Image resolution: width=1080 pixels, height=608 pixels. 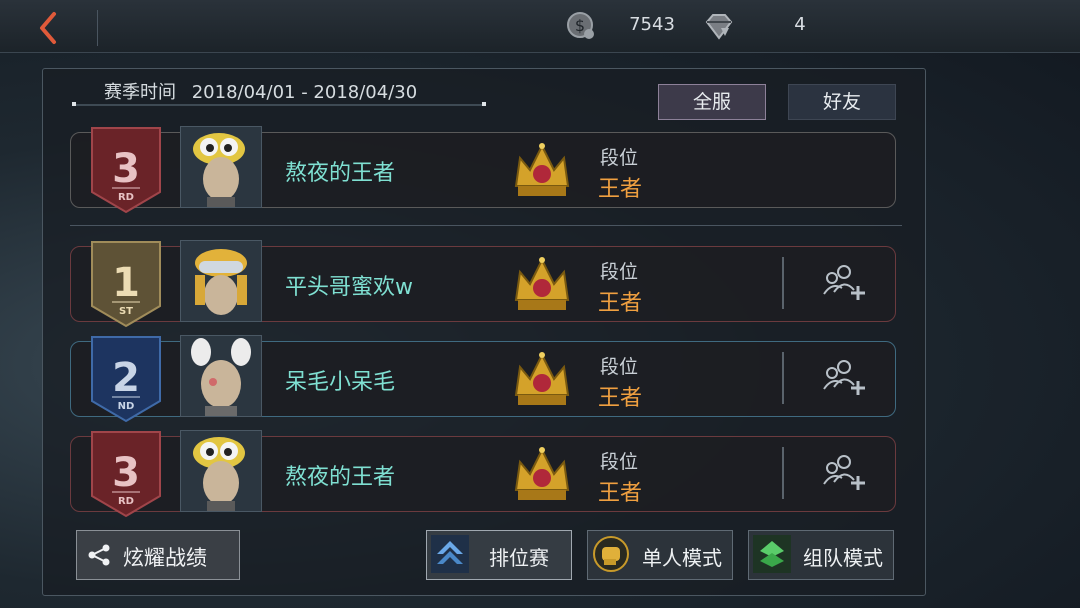 What do you see at coordinates (50, 28) in the screenshot?
I see `back-arrow-icon` at bounding box center [50, 28].